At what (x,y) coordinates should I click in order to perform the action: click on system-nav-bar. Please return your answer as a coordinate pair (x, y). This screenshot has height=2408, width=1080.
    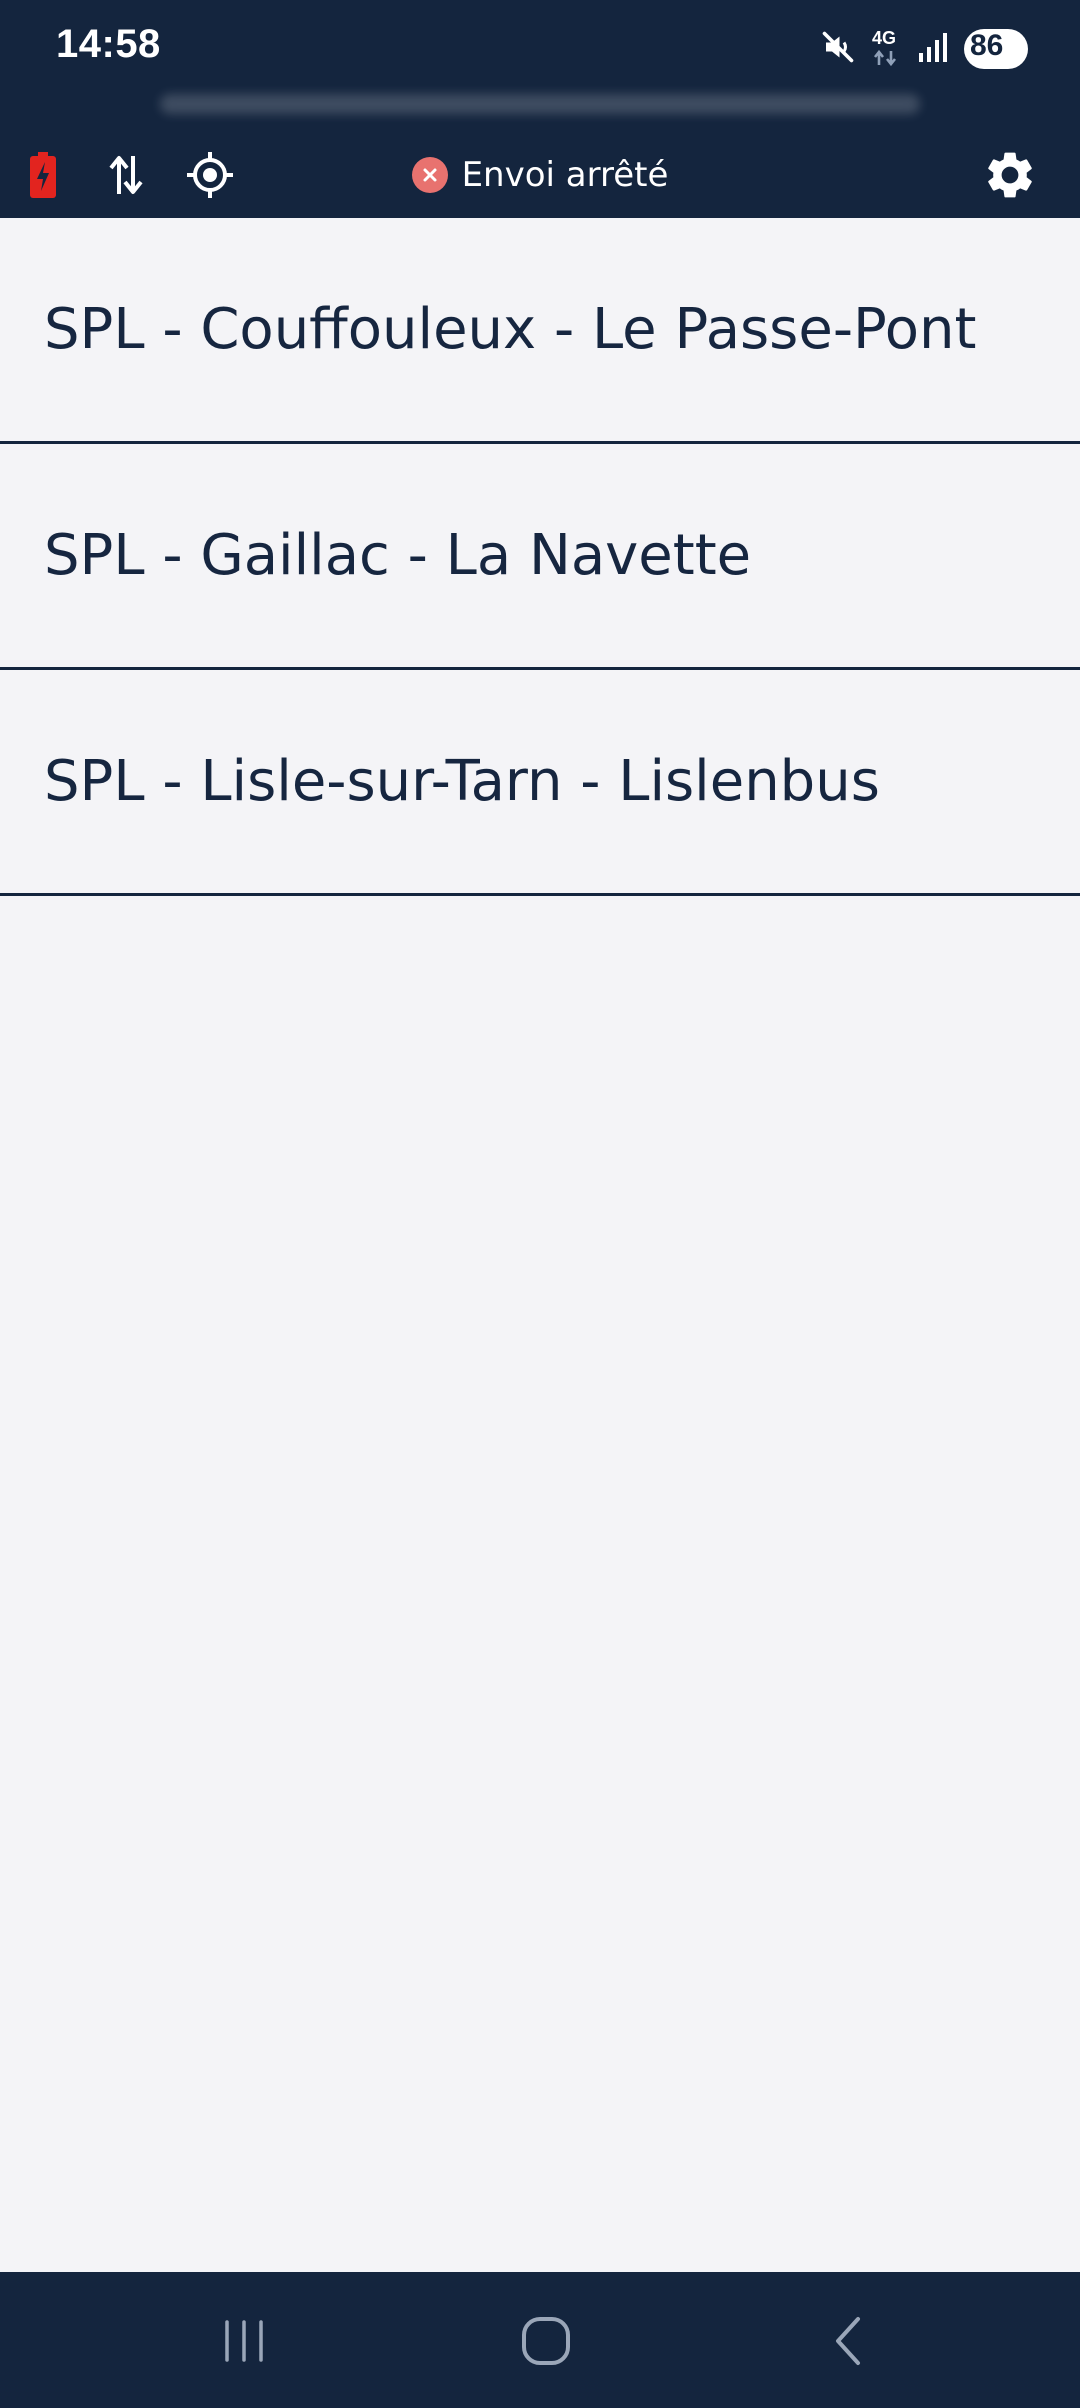
    Looking at the image, I should click on (540, 2340).